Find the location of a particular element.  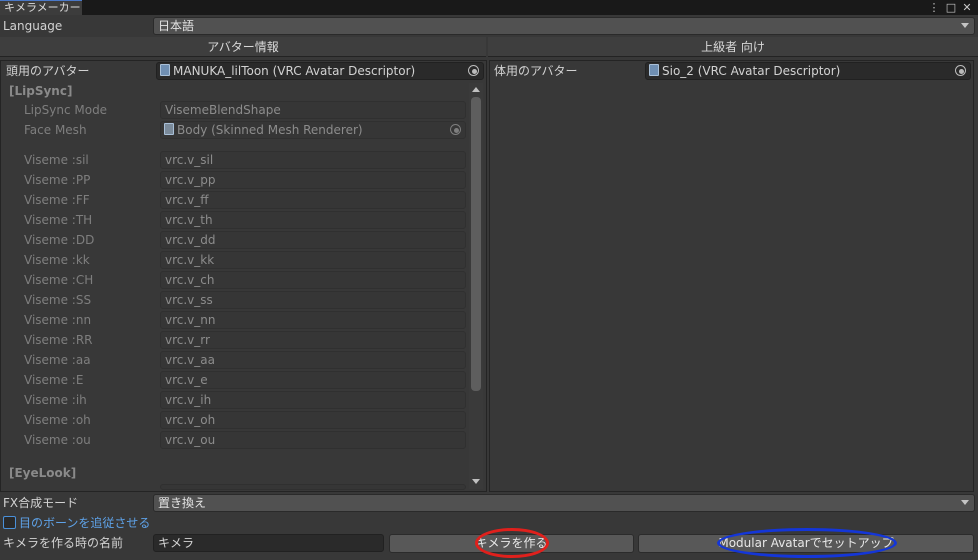

viseme-label: Viseme :RR is located at coordinates (58, 340).